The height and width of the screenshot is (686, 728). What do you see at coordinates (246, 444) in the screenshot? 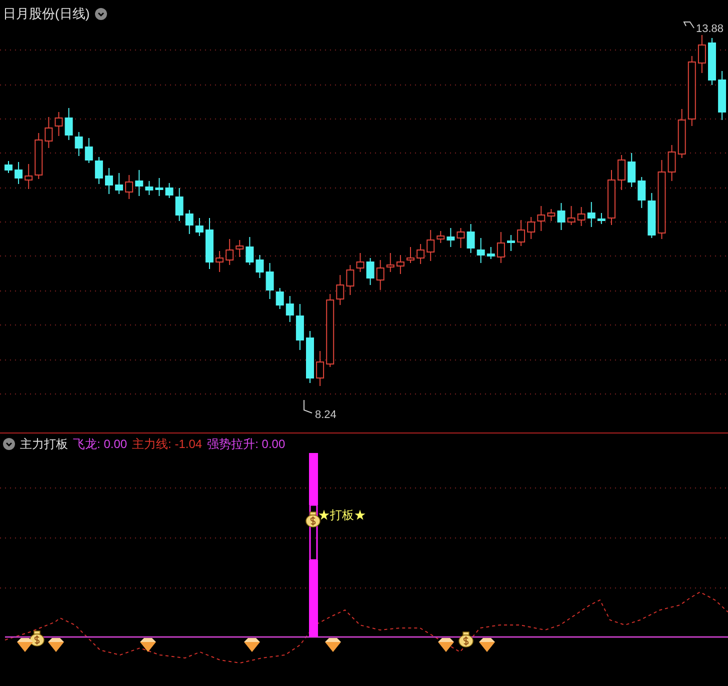
I see `indicator-legend: 强势拉升: 0.00` at bounding box center [246, 444].